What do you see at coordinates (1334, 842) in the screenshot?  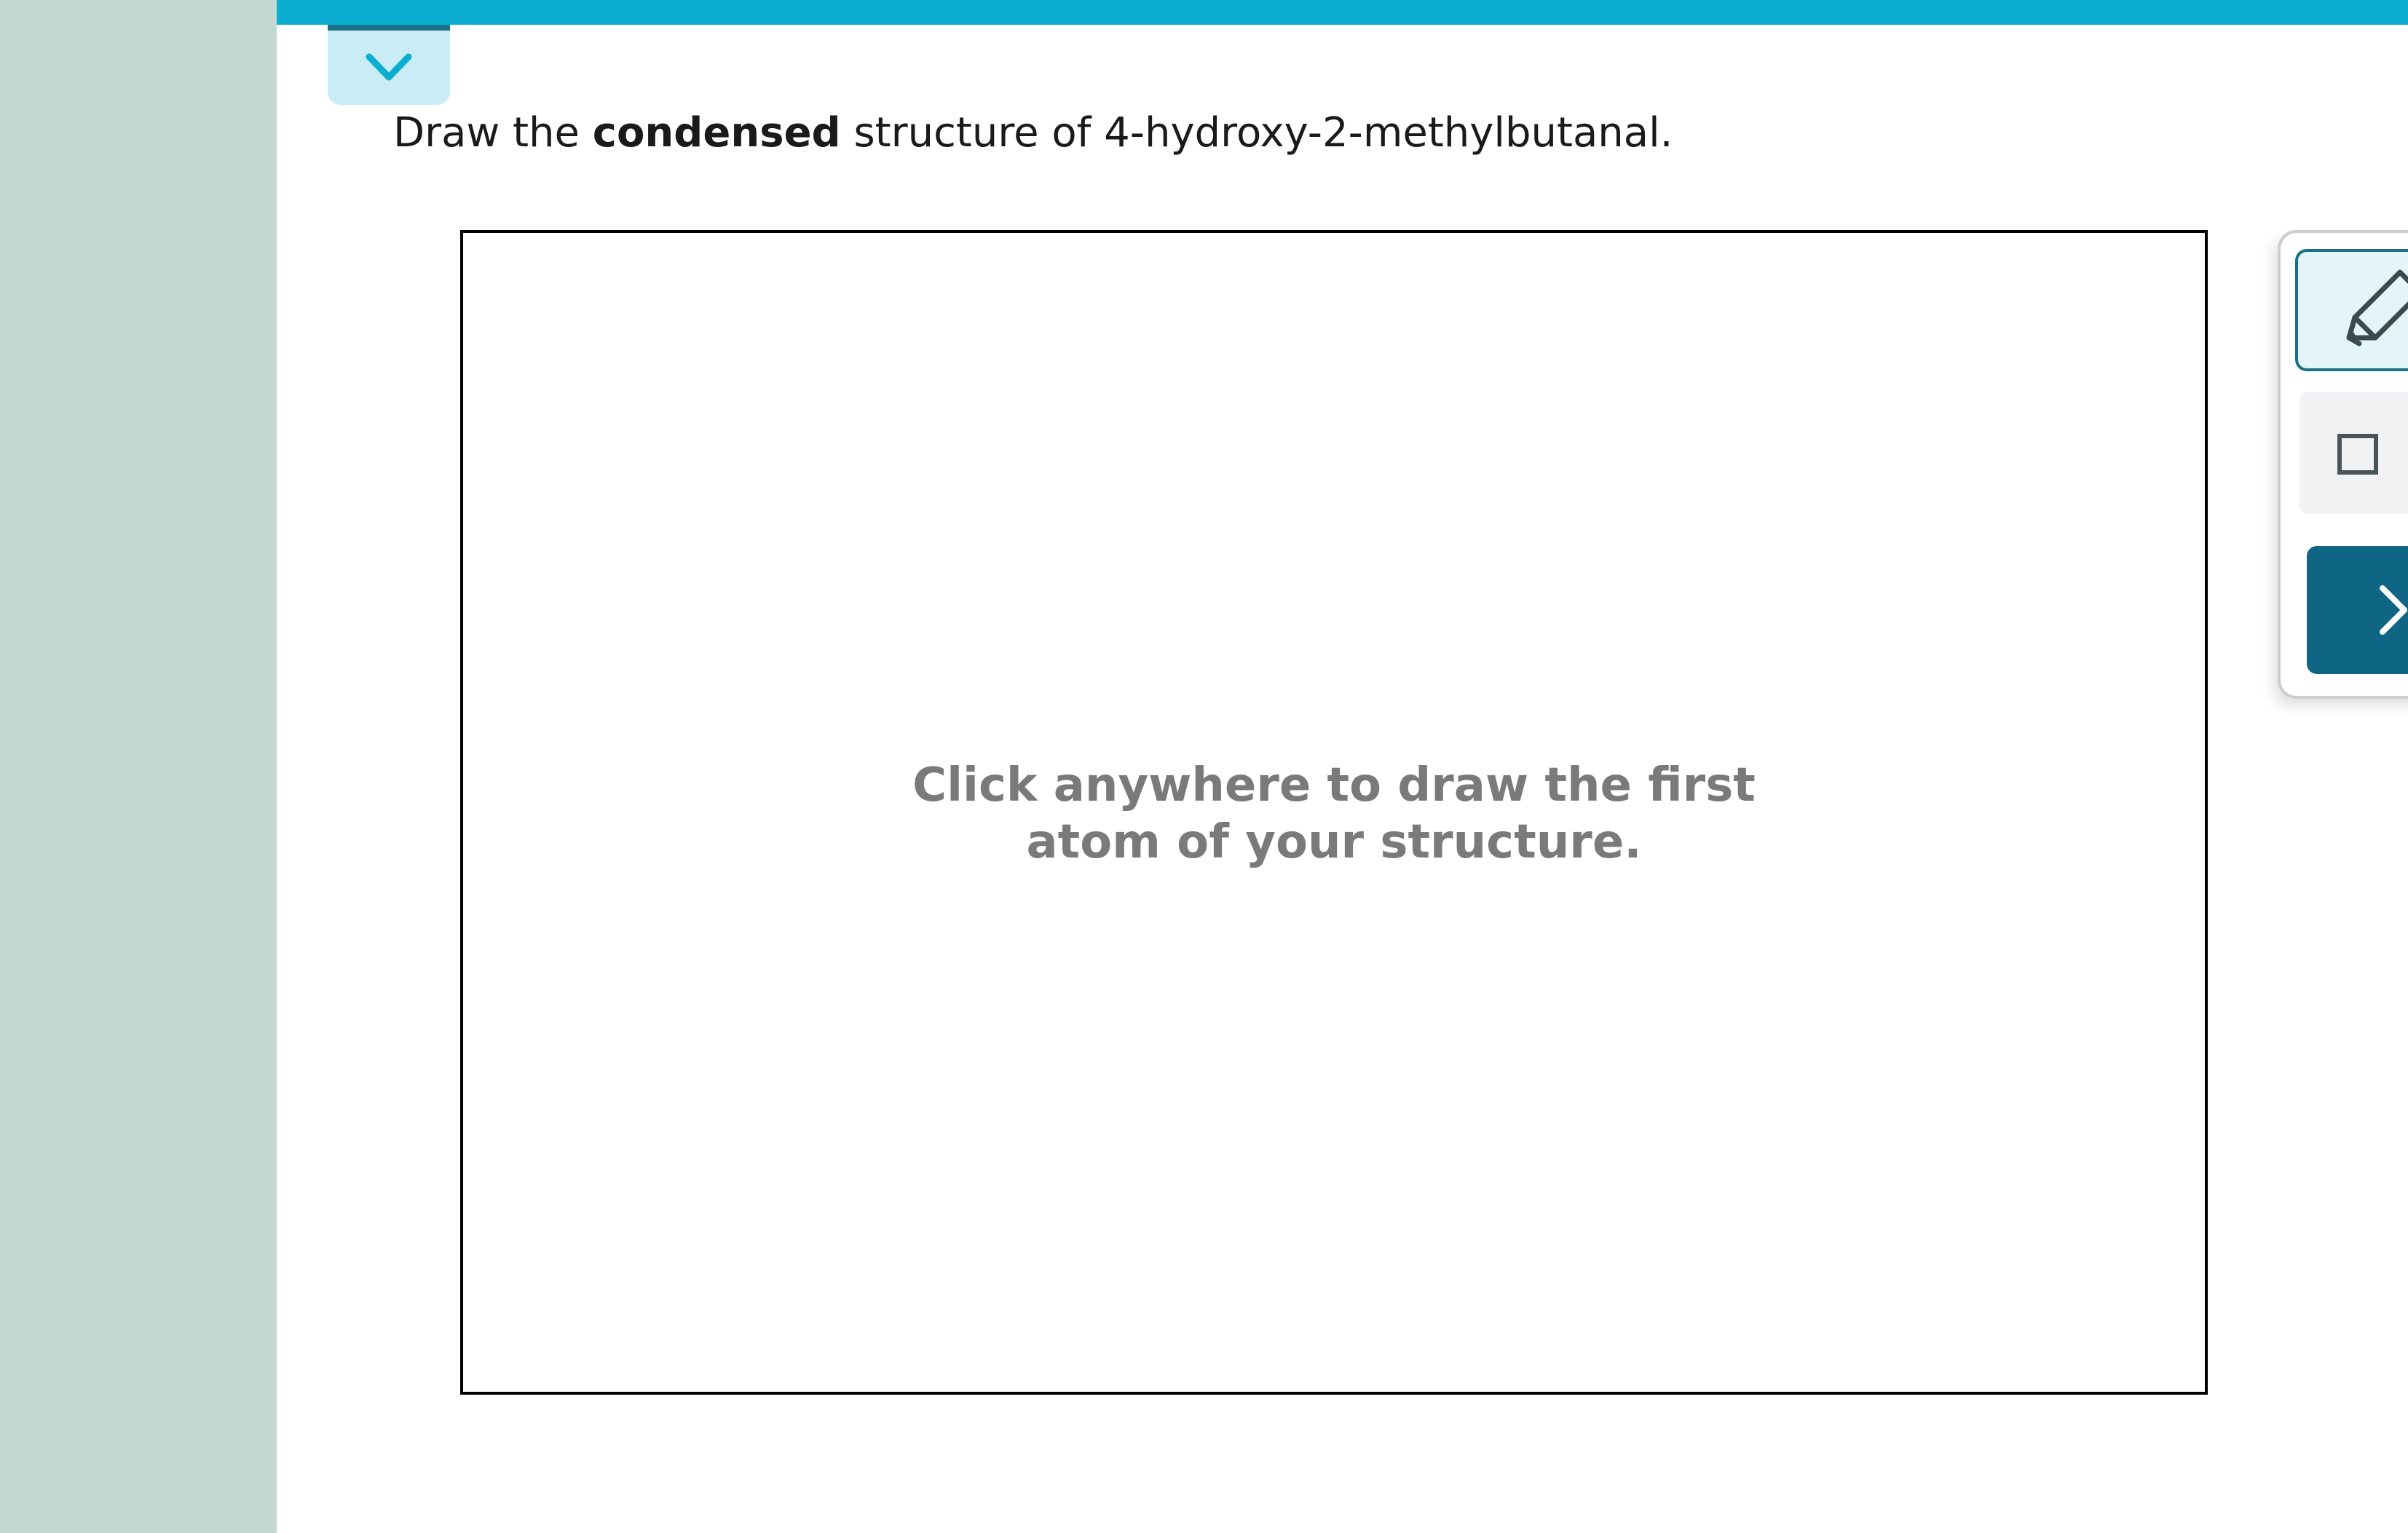 I see `canvas-hint-line2: atom of your structure.` at bounding box center [1334, 842].